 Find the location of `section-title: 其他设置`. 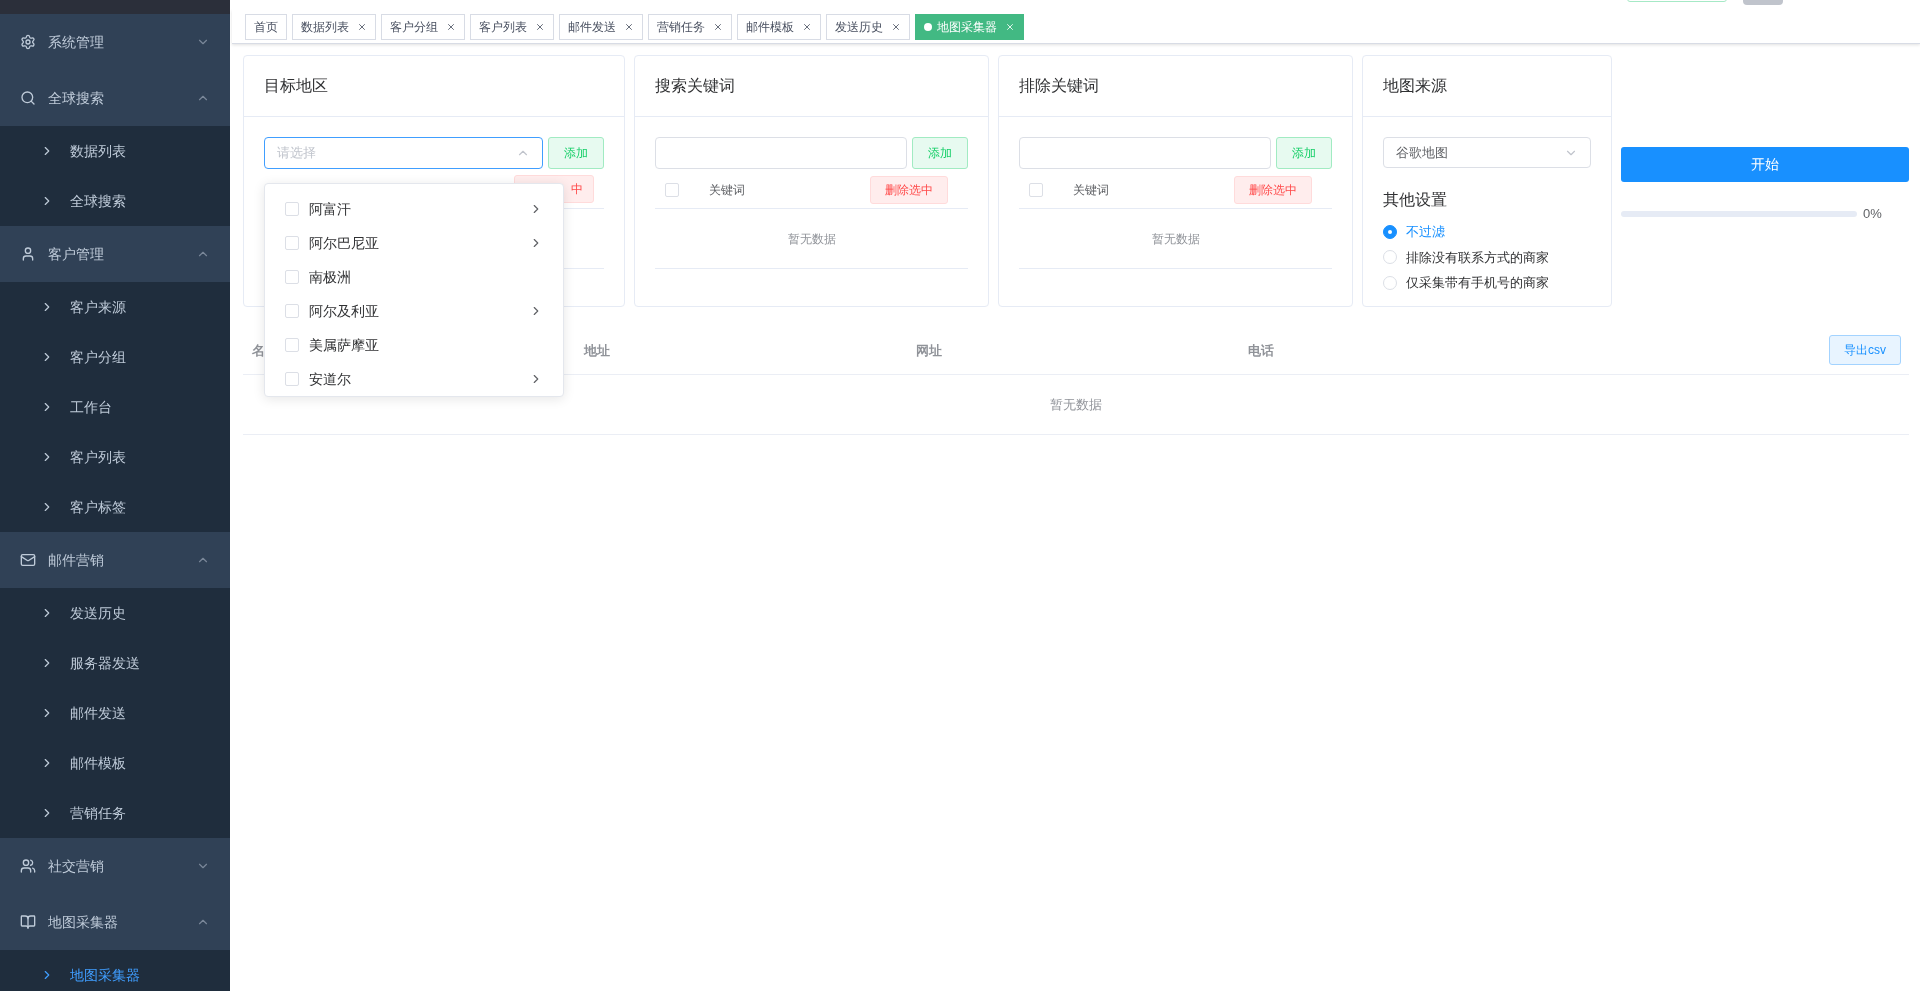

section-title: 其他设置 is located at coordinates (1415, 200).